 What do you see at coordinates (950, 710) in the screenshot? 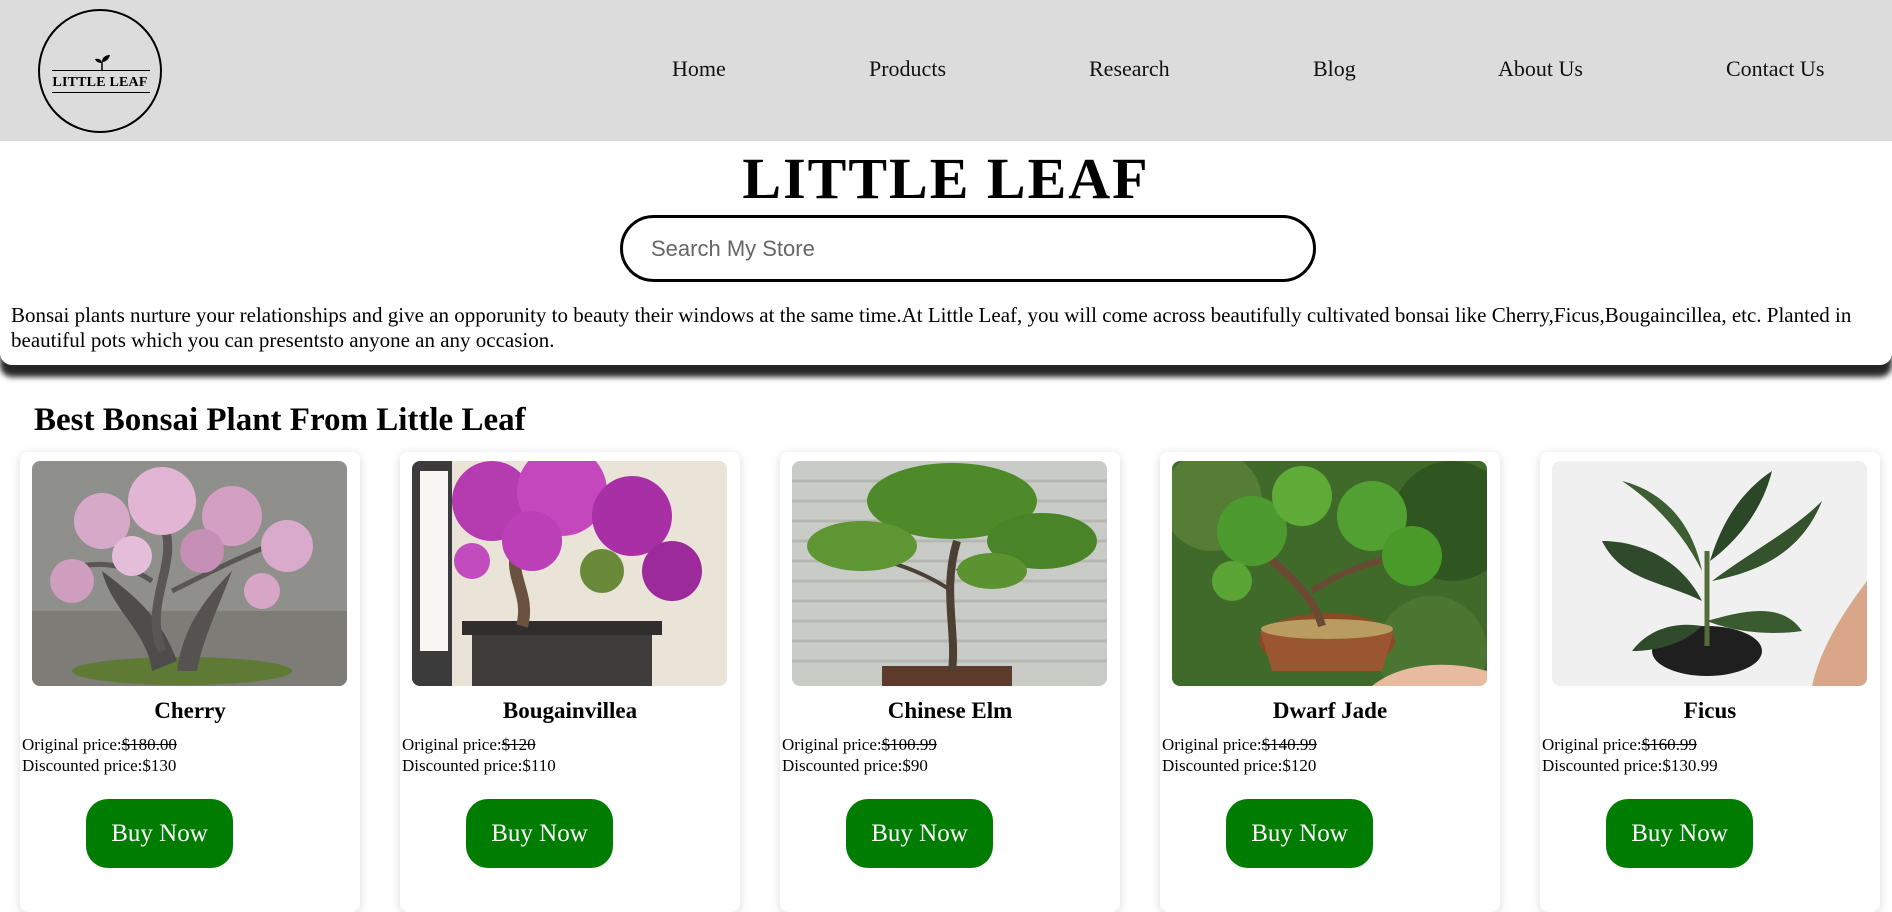
I see `product-name: Chinese Elm` at bounding box center [950, 710].